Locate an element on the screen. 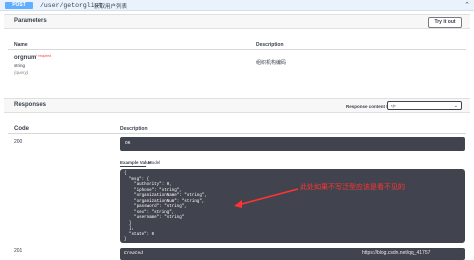  description-column-header: Description is located at coordinates (270, 45).